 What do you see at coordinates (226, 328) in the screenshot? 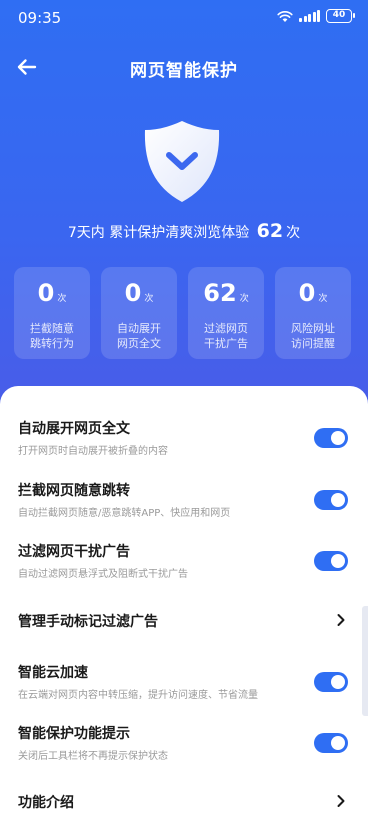
I see `stat-label-line1: 过滤网页` at bounding box center [226, 328].